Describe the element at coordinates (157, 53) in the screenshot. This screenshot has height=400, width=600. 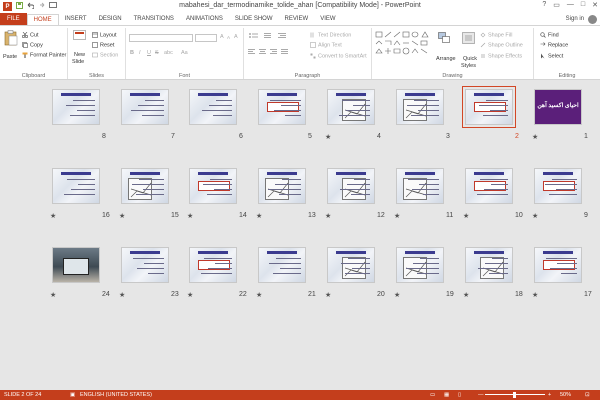
I see `strikethrough-button: S` at that location.